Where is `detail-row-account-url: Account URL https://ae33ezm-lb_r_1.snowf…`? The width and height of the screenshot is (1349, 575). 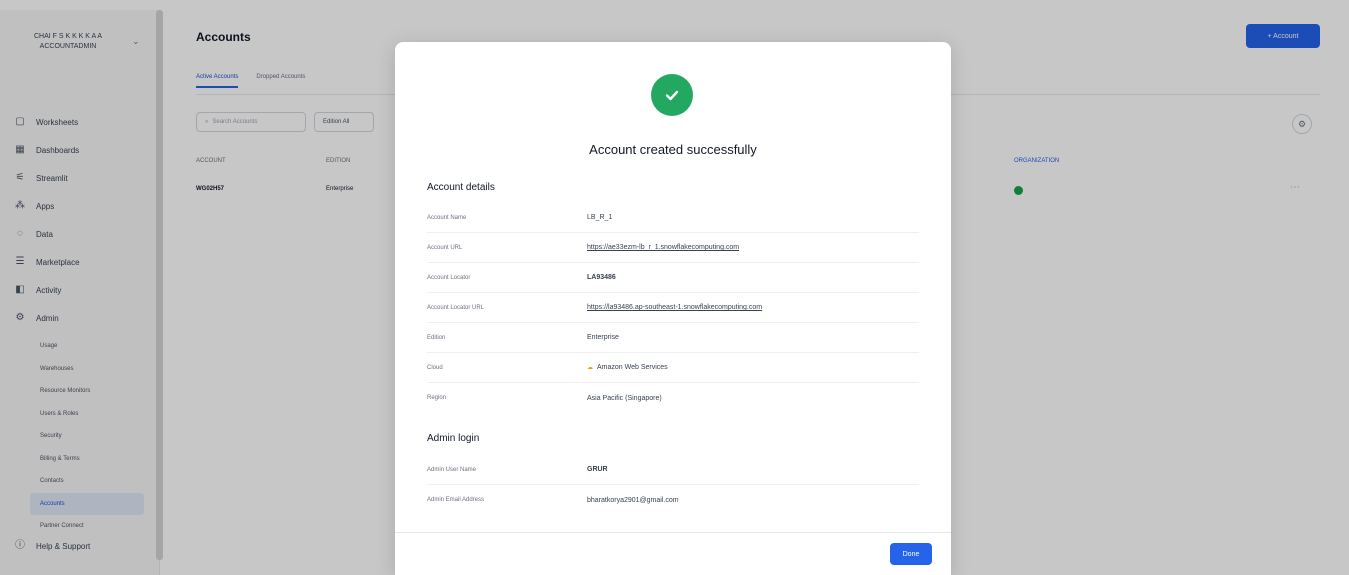 detail-row-account-url: Account URL https://ae33ezm-lb_r_1.snowf… is located at coordinates (673, 248).